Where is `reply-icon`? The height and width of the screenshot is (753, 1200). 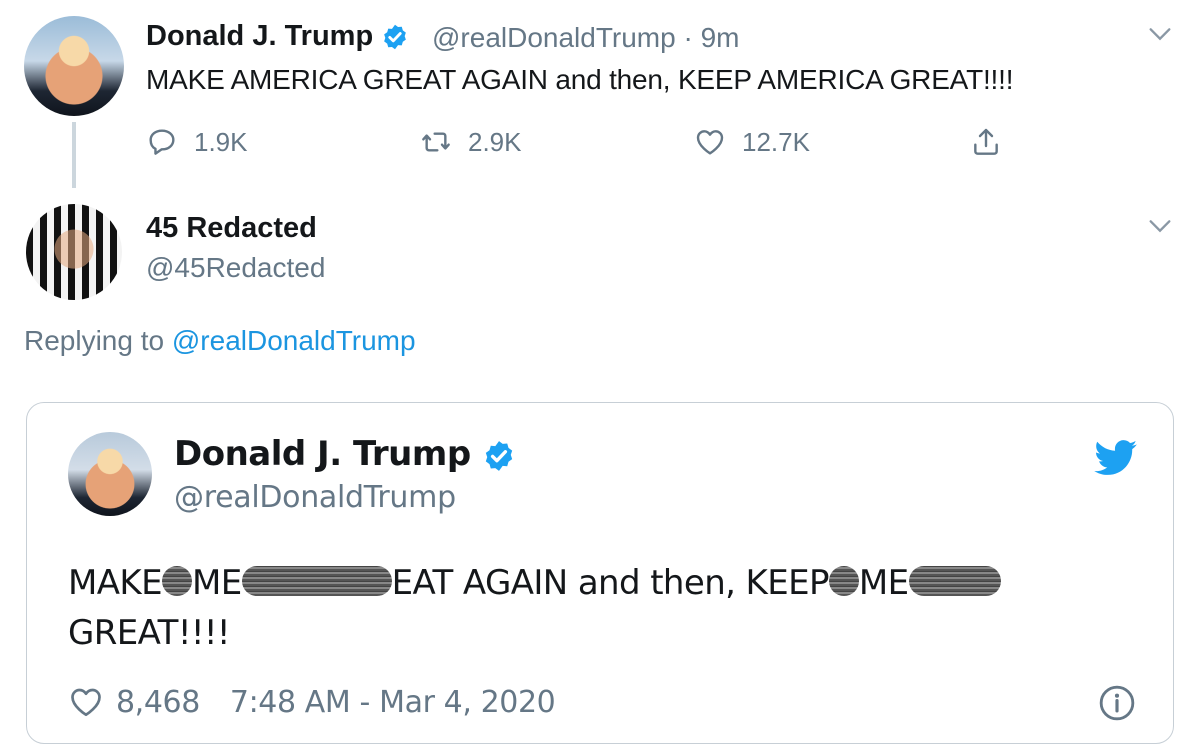
reply-icon is located at coordinates (162, 142).